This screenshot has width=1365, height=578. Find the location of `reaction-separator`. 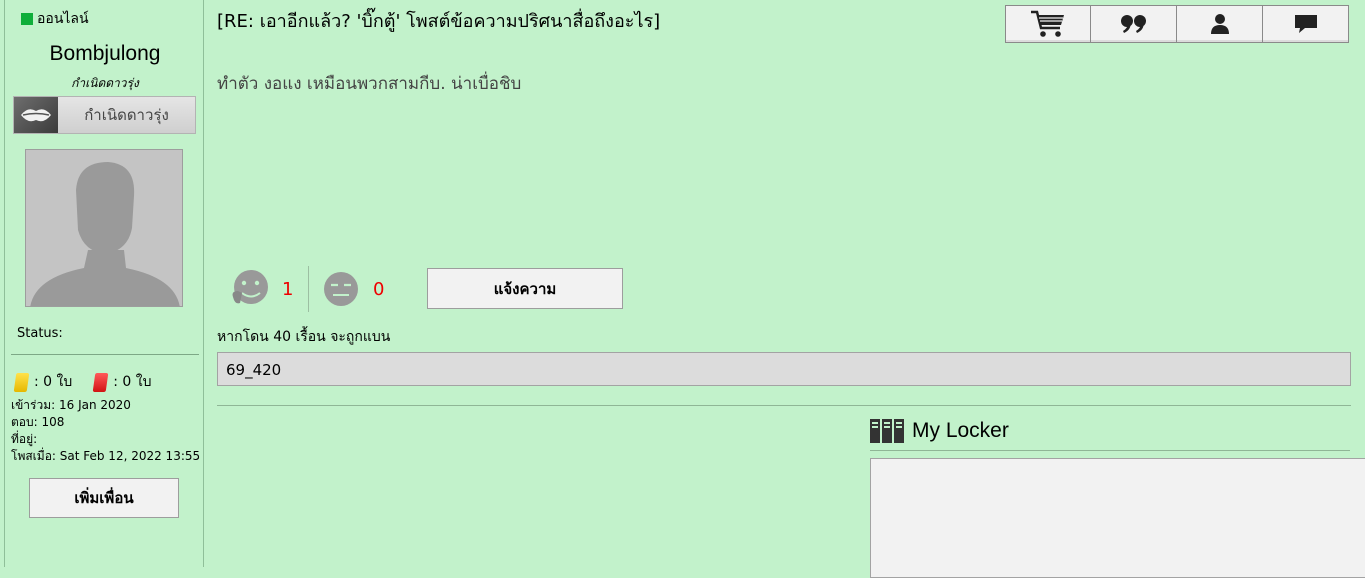

reaction-separator is located at coordinates (308, 289).